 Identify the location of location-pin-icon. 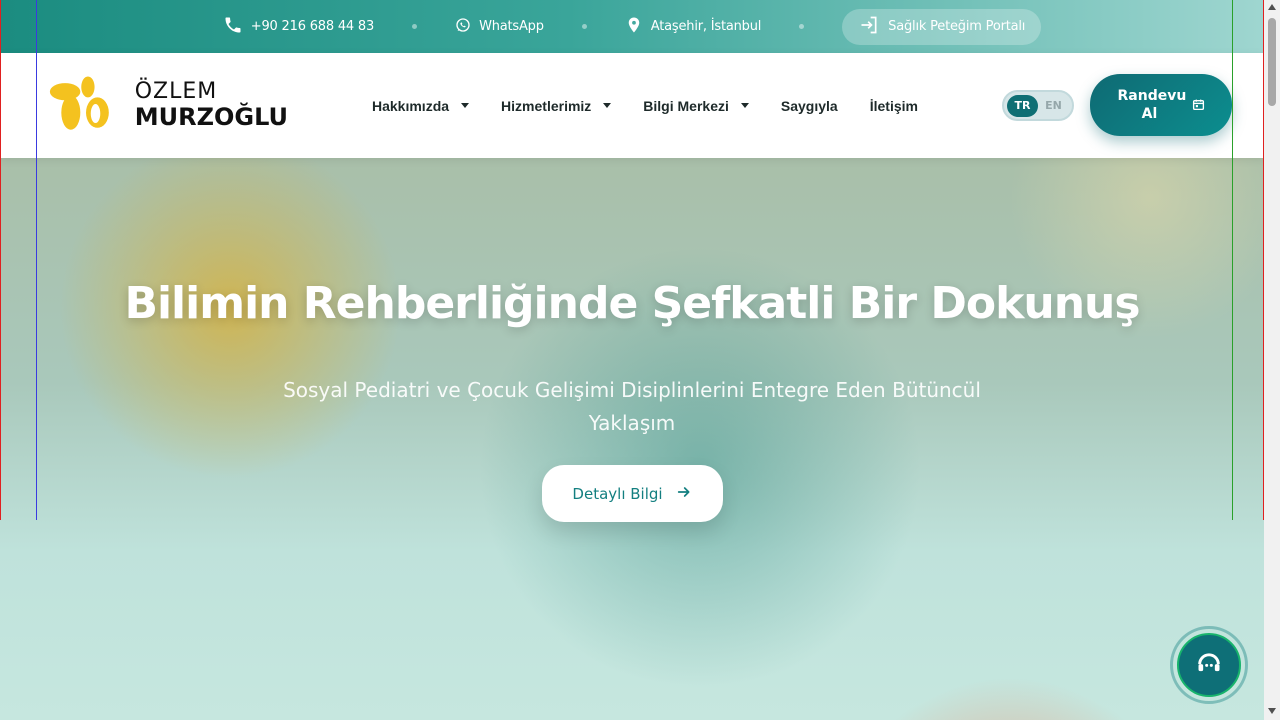
(634, 27).